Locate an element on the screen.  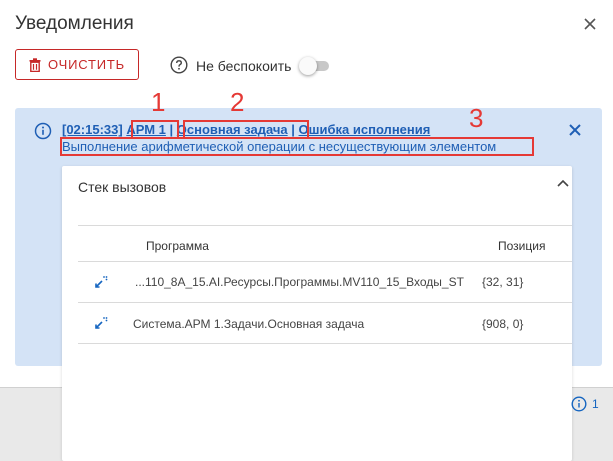
notification-time: [02:15:33] is located at coordinates (92, 129).